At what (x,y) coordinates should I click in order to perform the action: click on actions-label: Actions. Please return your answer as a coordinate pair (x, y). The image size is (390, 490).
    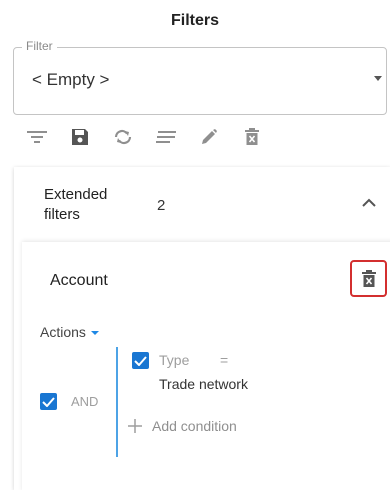
    Looking at the image, I should click on (63, 332).